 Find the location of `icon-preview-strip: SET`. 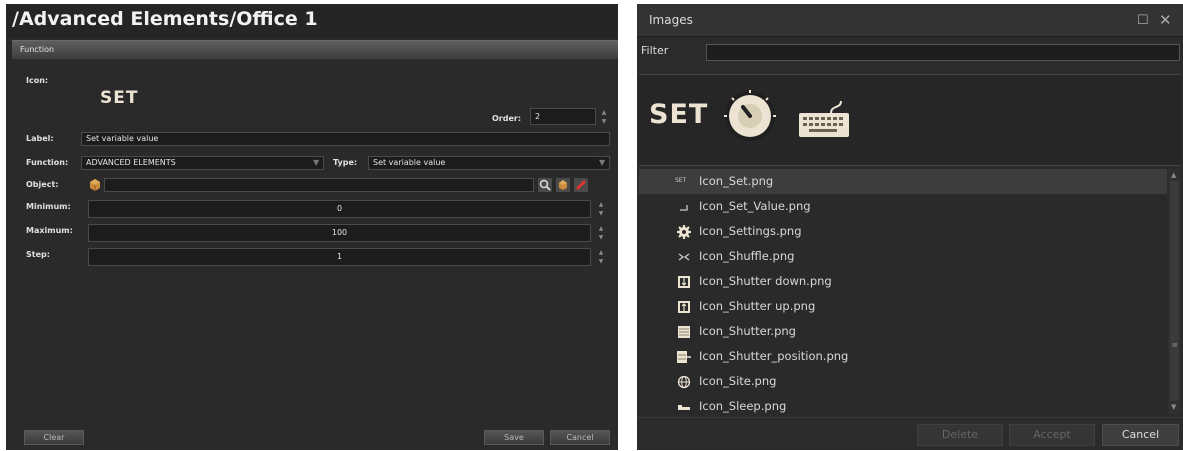

icon-preview-strip: SET is located at coordinates (910, 120).